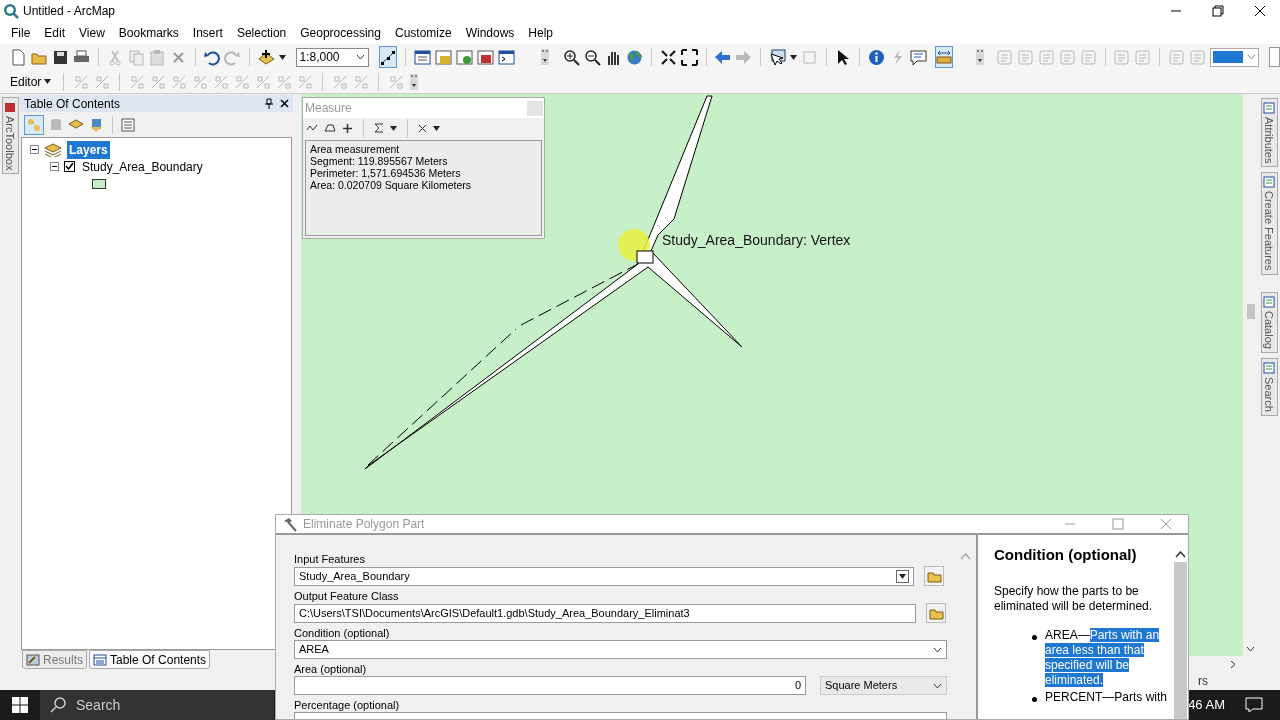  What do you see at coordinates (620, 649) in the screenshot?
I see `condition-dropdown: AREA` at bounding box center [620, 649].